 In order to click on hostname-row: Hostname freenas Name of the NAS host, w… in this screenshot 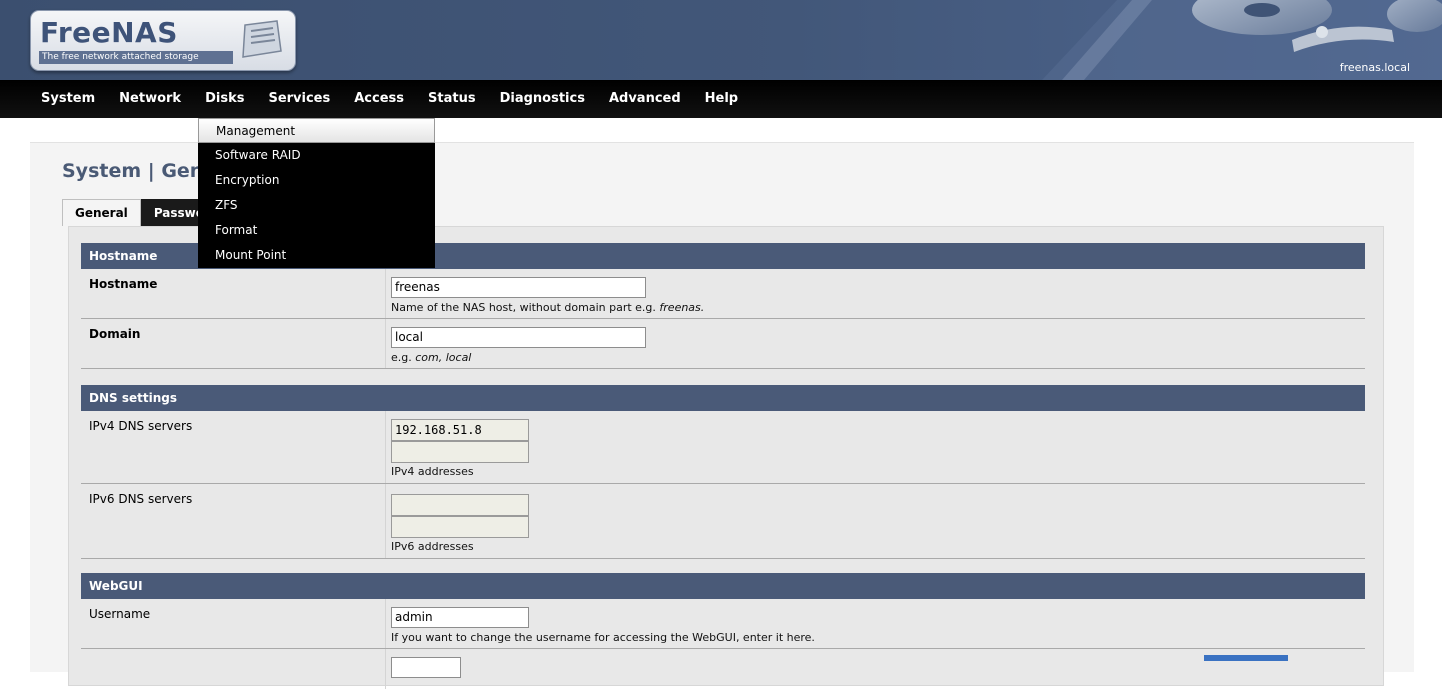, I will do `click(723, 294)`.